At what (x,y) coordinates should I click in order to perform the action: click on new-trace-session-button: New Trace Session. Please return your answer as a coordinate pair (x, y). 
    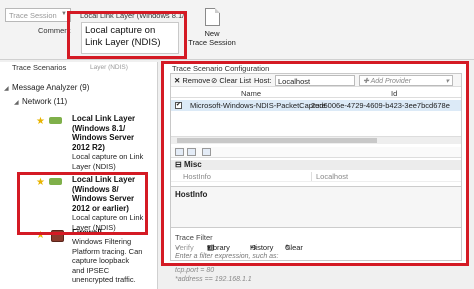
    Looking at the image, I should click on (212, 32).